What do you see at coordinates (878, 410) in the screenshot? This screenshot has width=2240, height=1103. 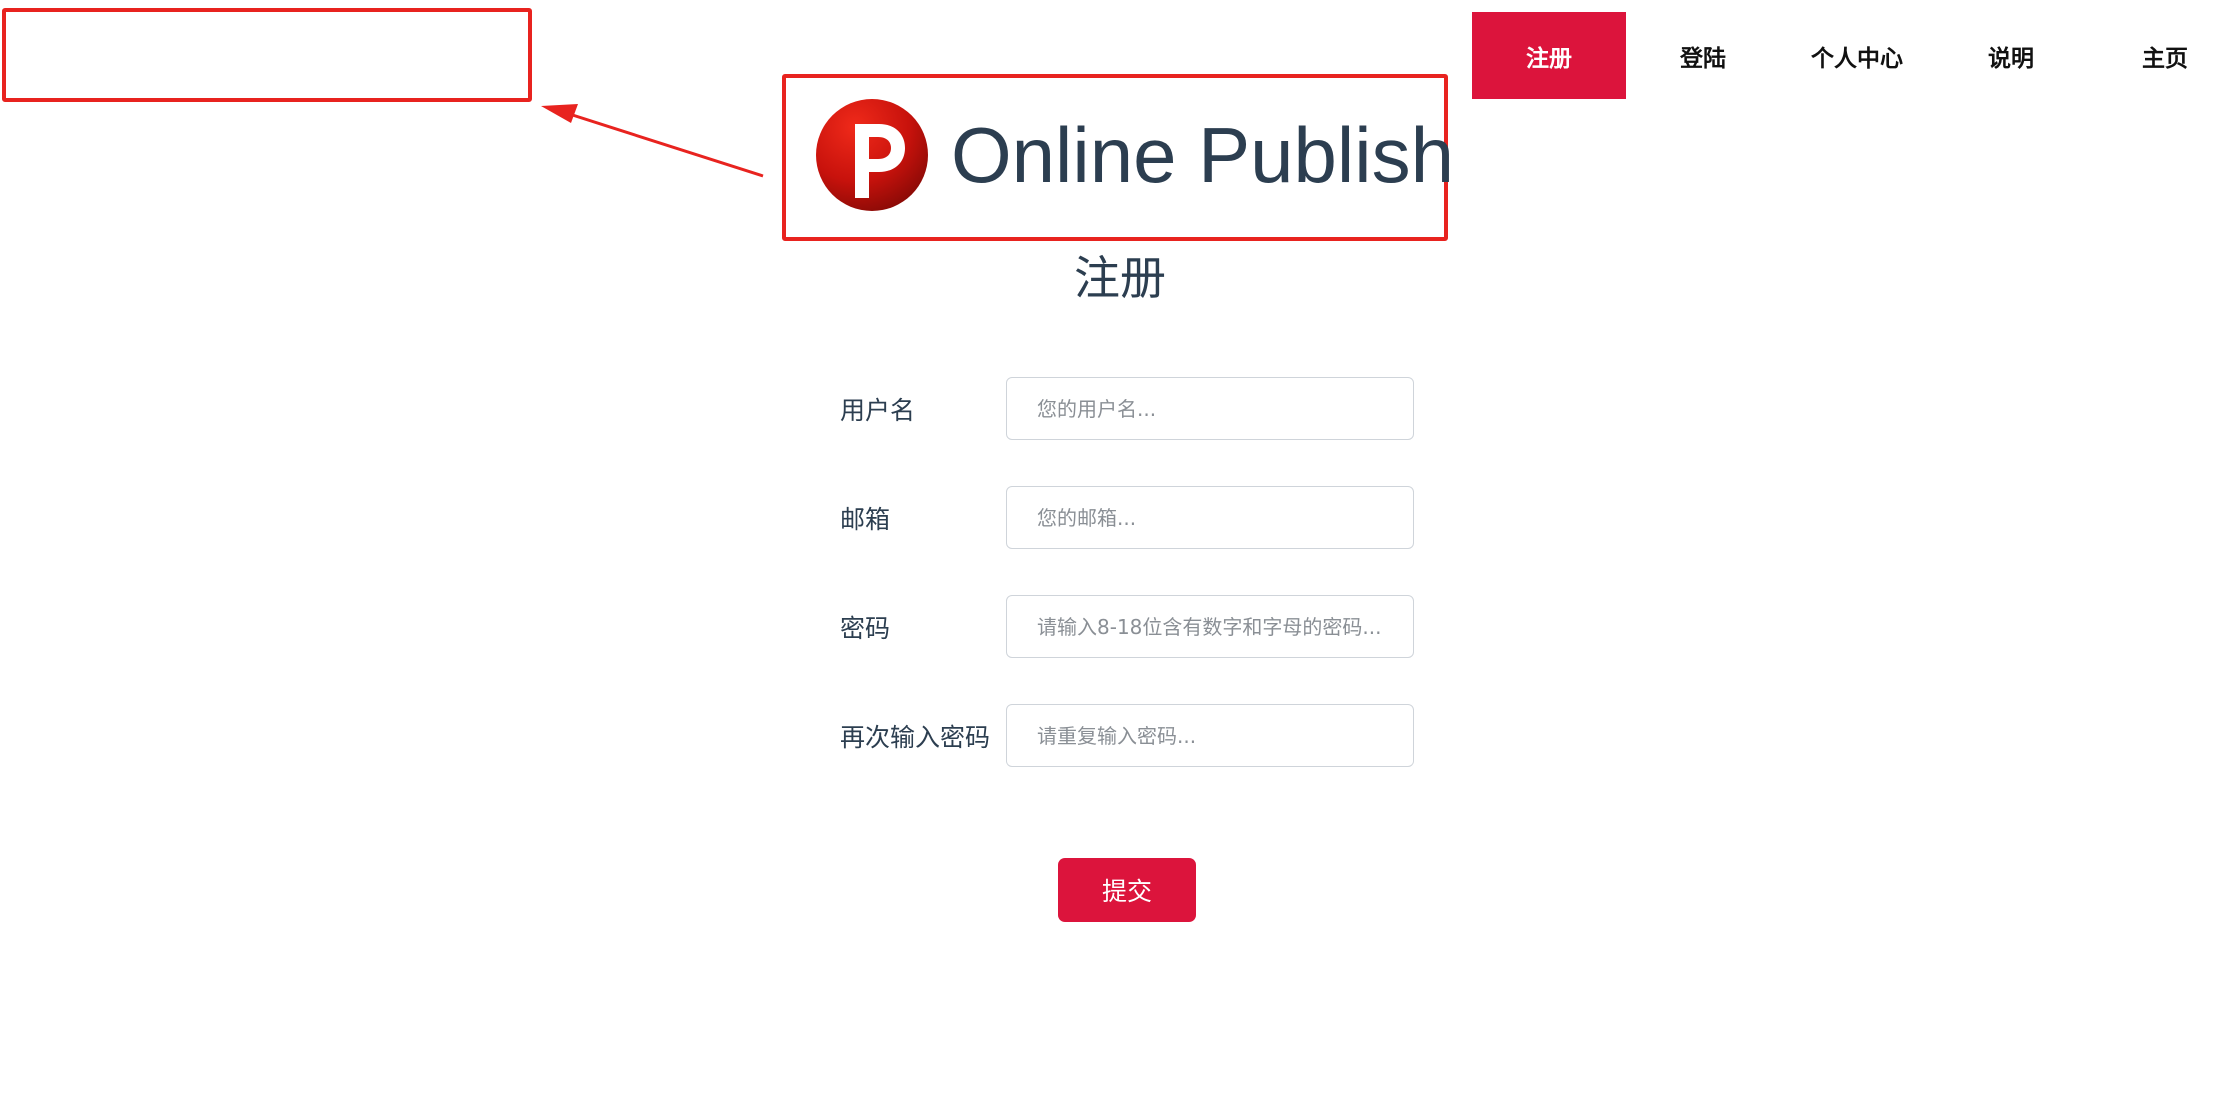 I see `username-label: 用户名` at bounding box center [878, 410].